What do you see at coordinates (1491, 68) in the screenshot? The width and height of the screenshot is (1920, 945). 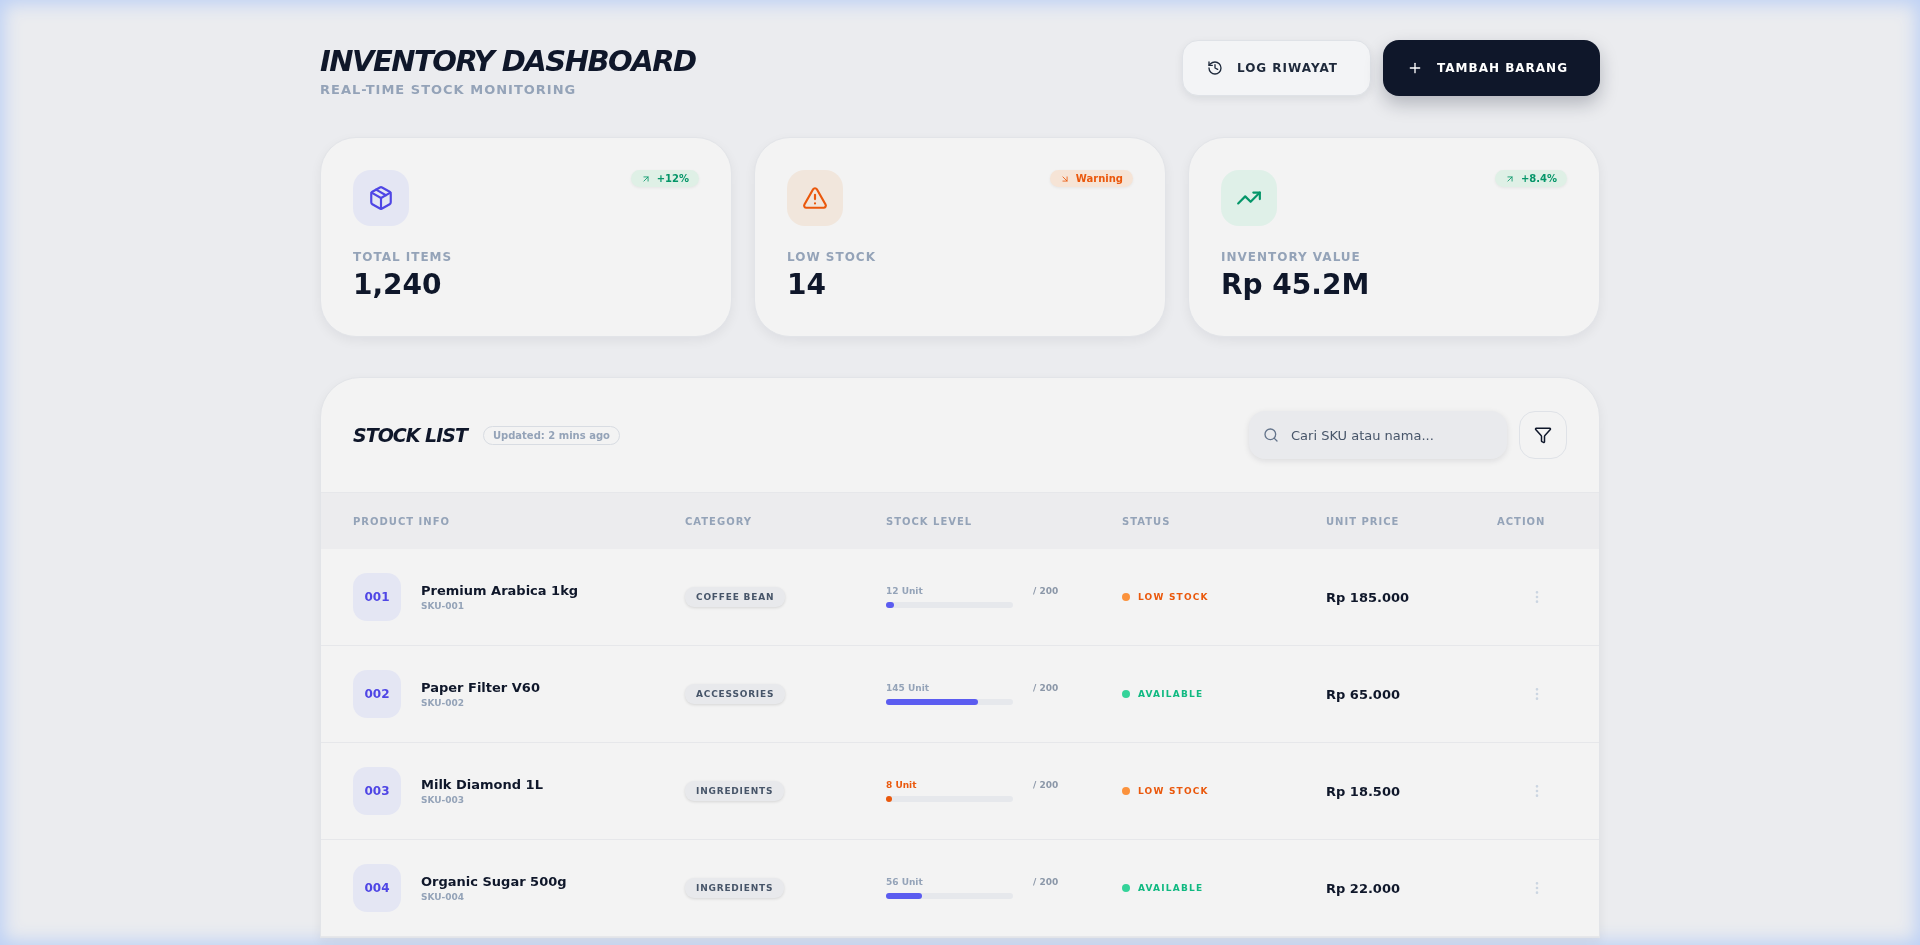 I see `add-item-button: TAMBAH BARANG` at bounding box center [1491, 68].